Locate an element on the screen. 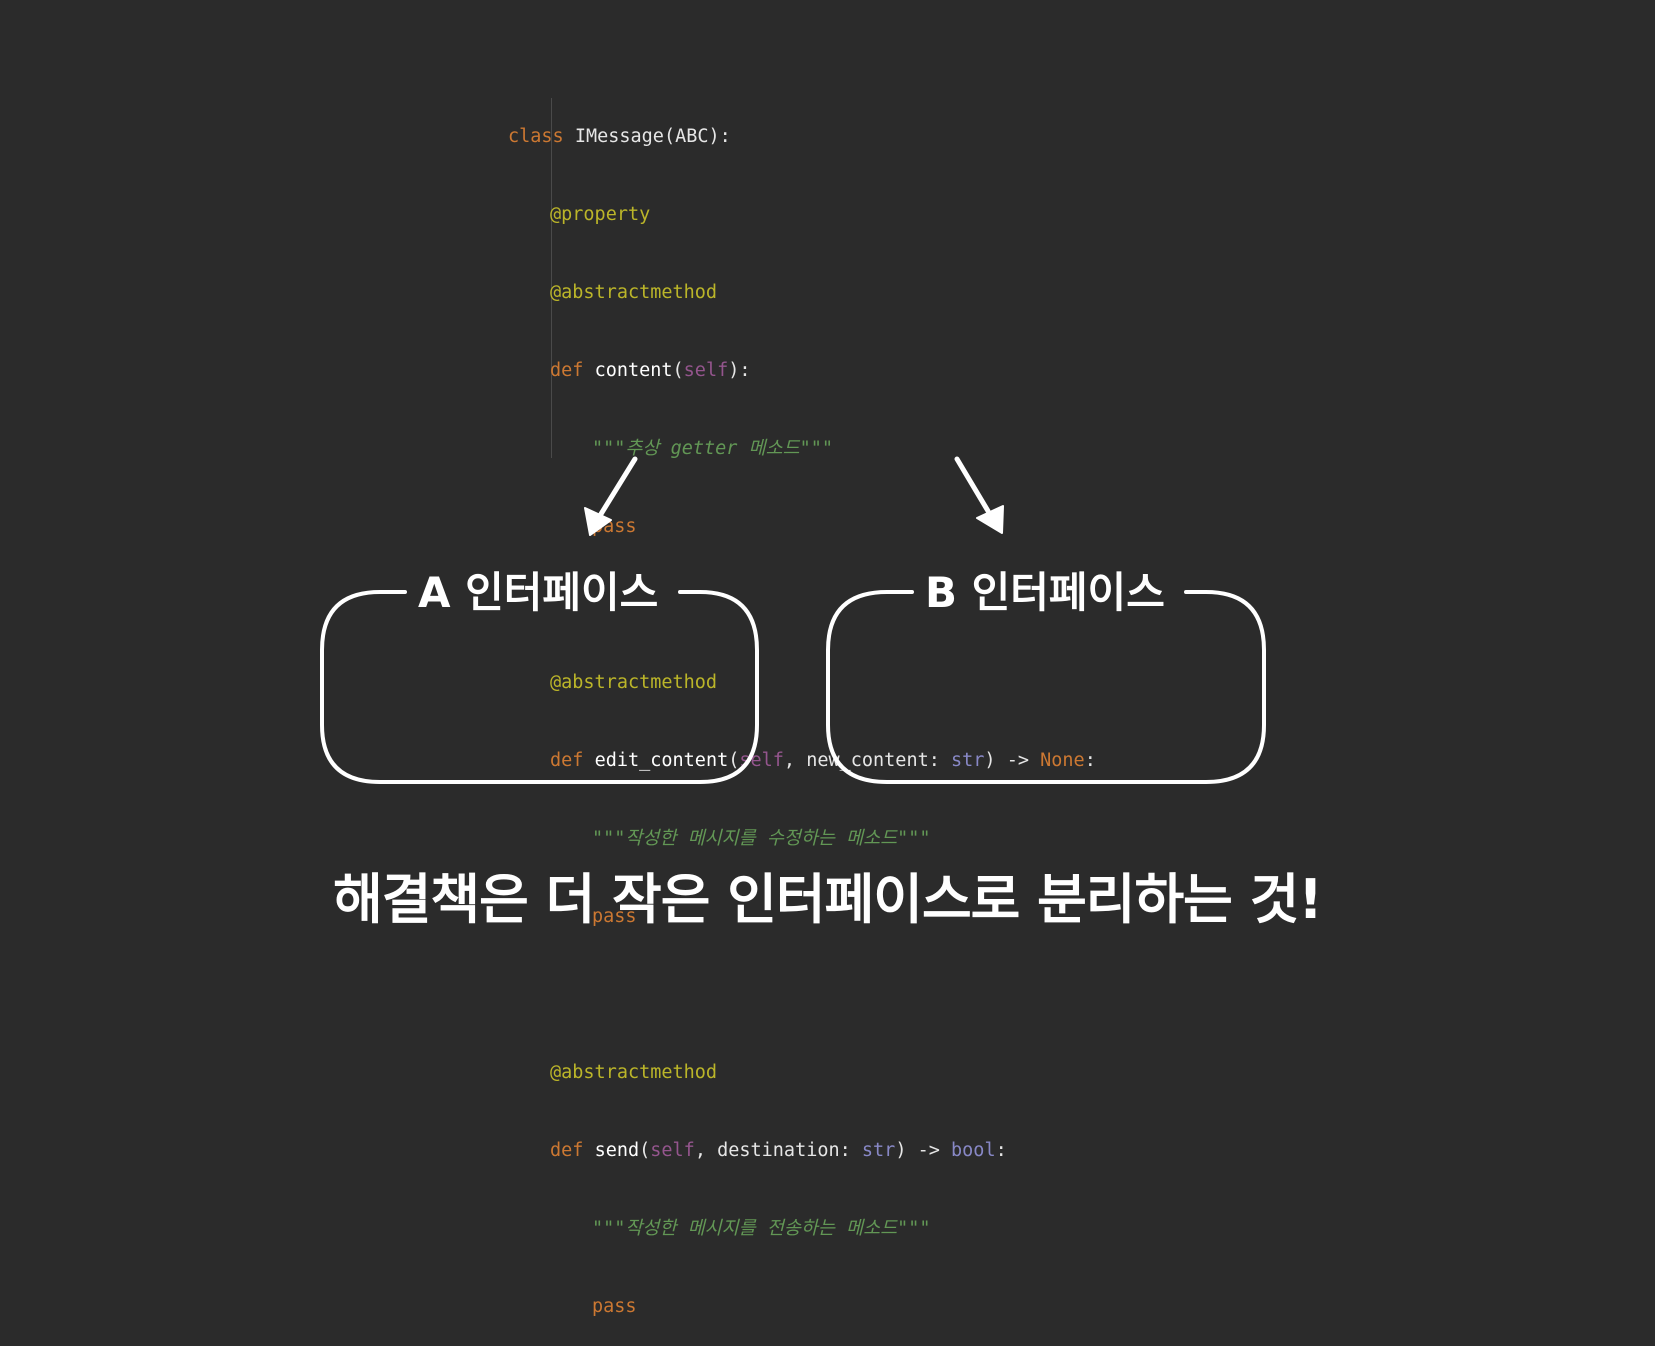  code-line-abstract-3: @abstractmethod is located at coordinates (802, 1073).